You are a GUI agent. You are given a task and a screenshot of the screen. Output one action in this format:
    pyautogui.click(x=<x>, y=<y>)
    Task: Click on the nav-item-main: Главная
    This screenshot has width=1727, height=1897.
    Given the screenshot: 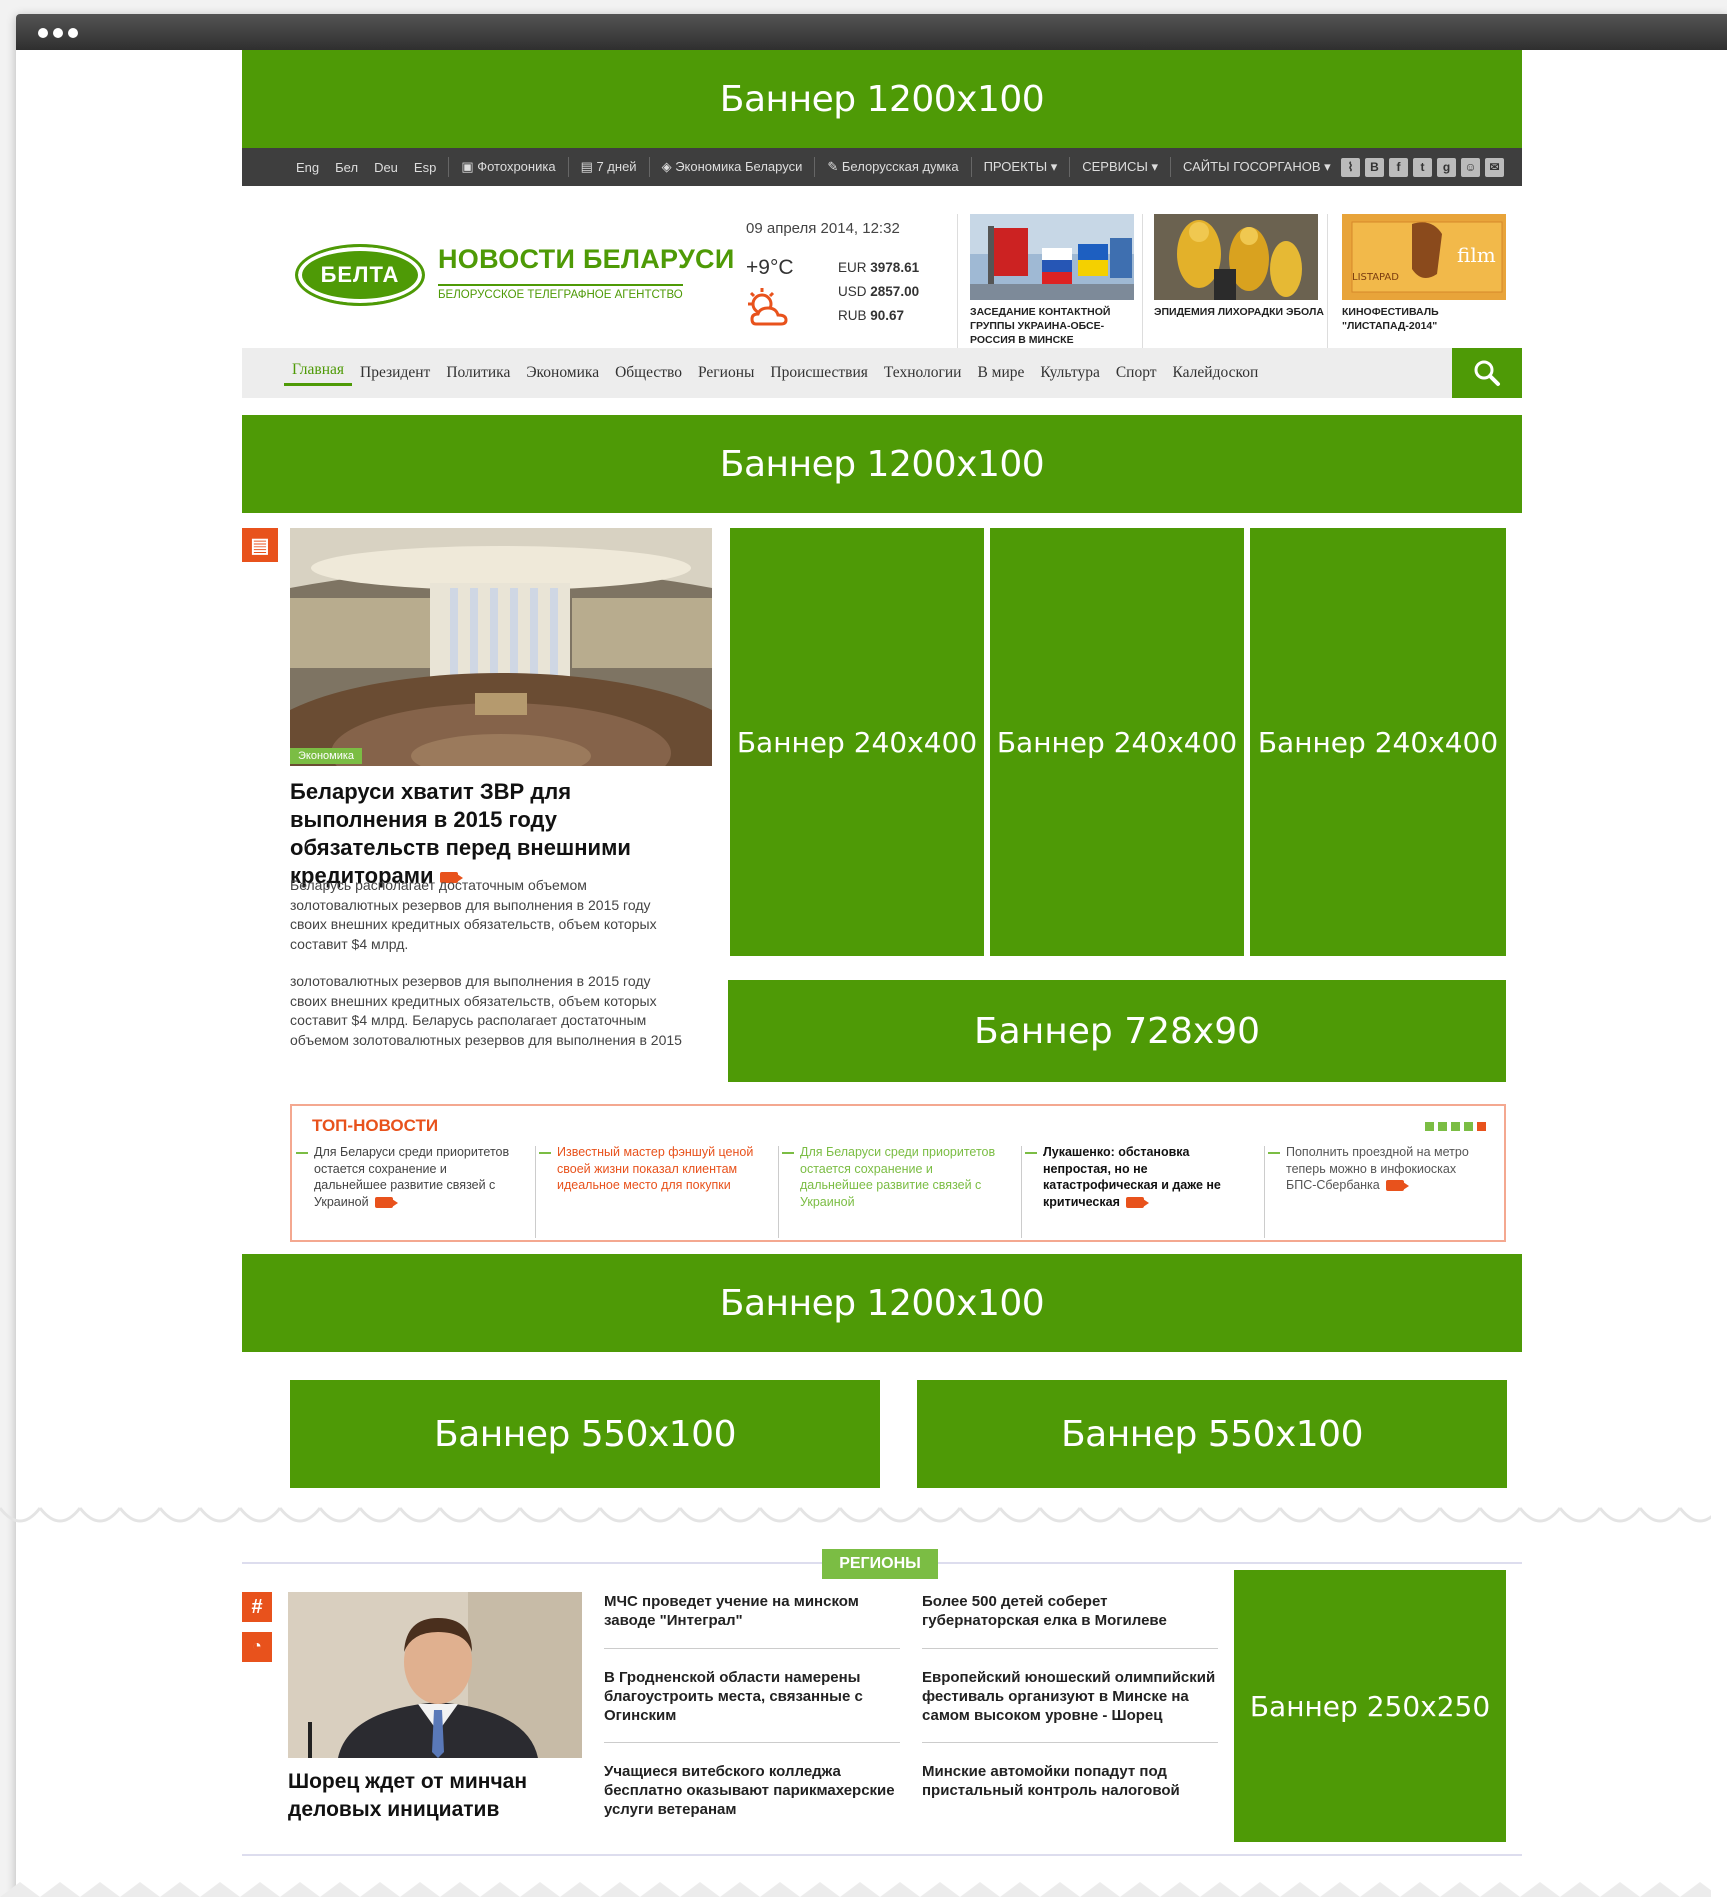 What is the action you would take?
    pyautogui.click(x=318, y=373)
    